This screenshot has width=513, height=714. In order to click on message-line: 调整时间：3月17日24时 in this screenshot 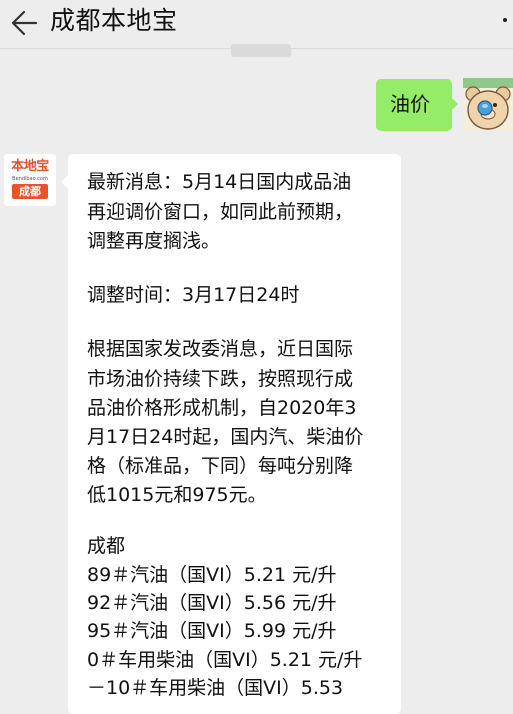, I will do `click(193, 295)`.